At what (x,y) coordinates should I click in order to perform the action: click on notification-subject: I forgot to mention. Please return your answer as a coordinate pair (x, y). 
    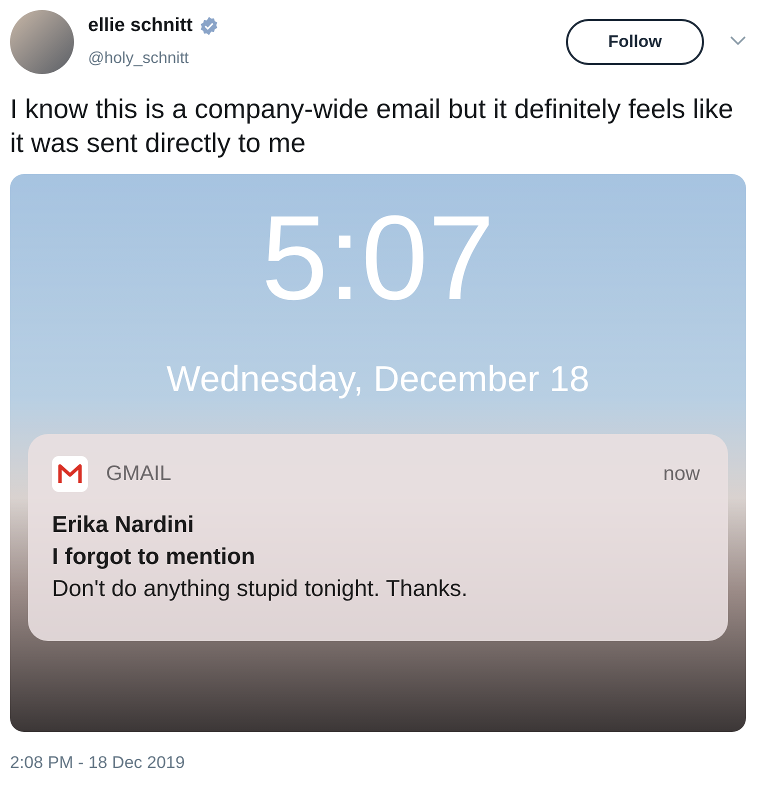
    Looking at the image, I should click on (154, 556).